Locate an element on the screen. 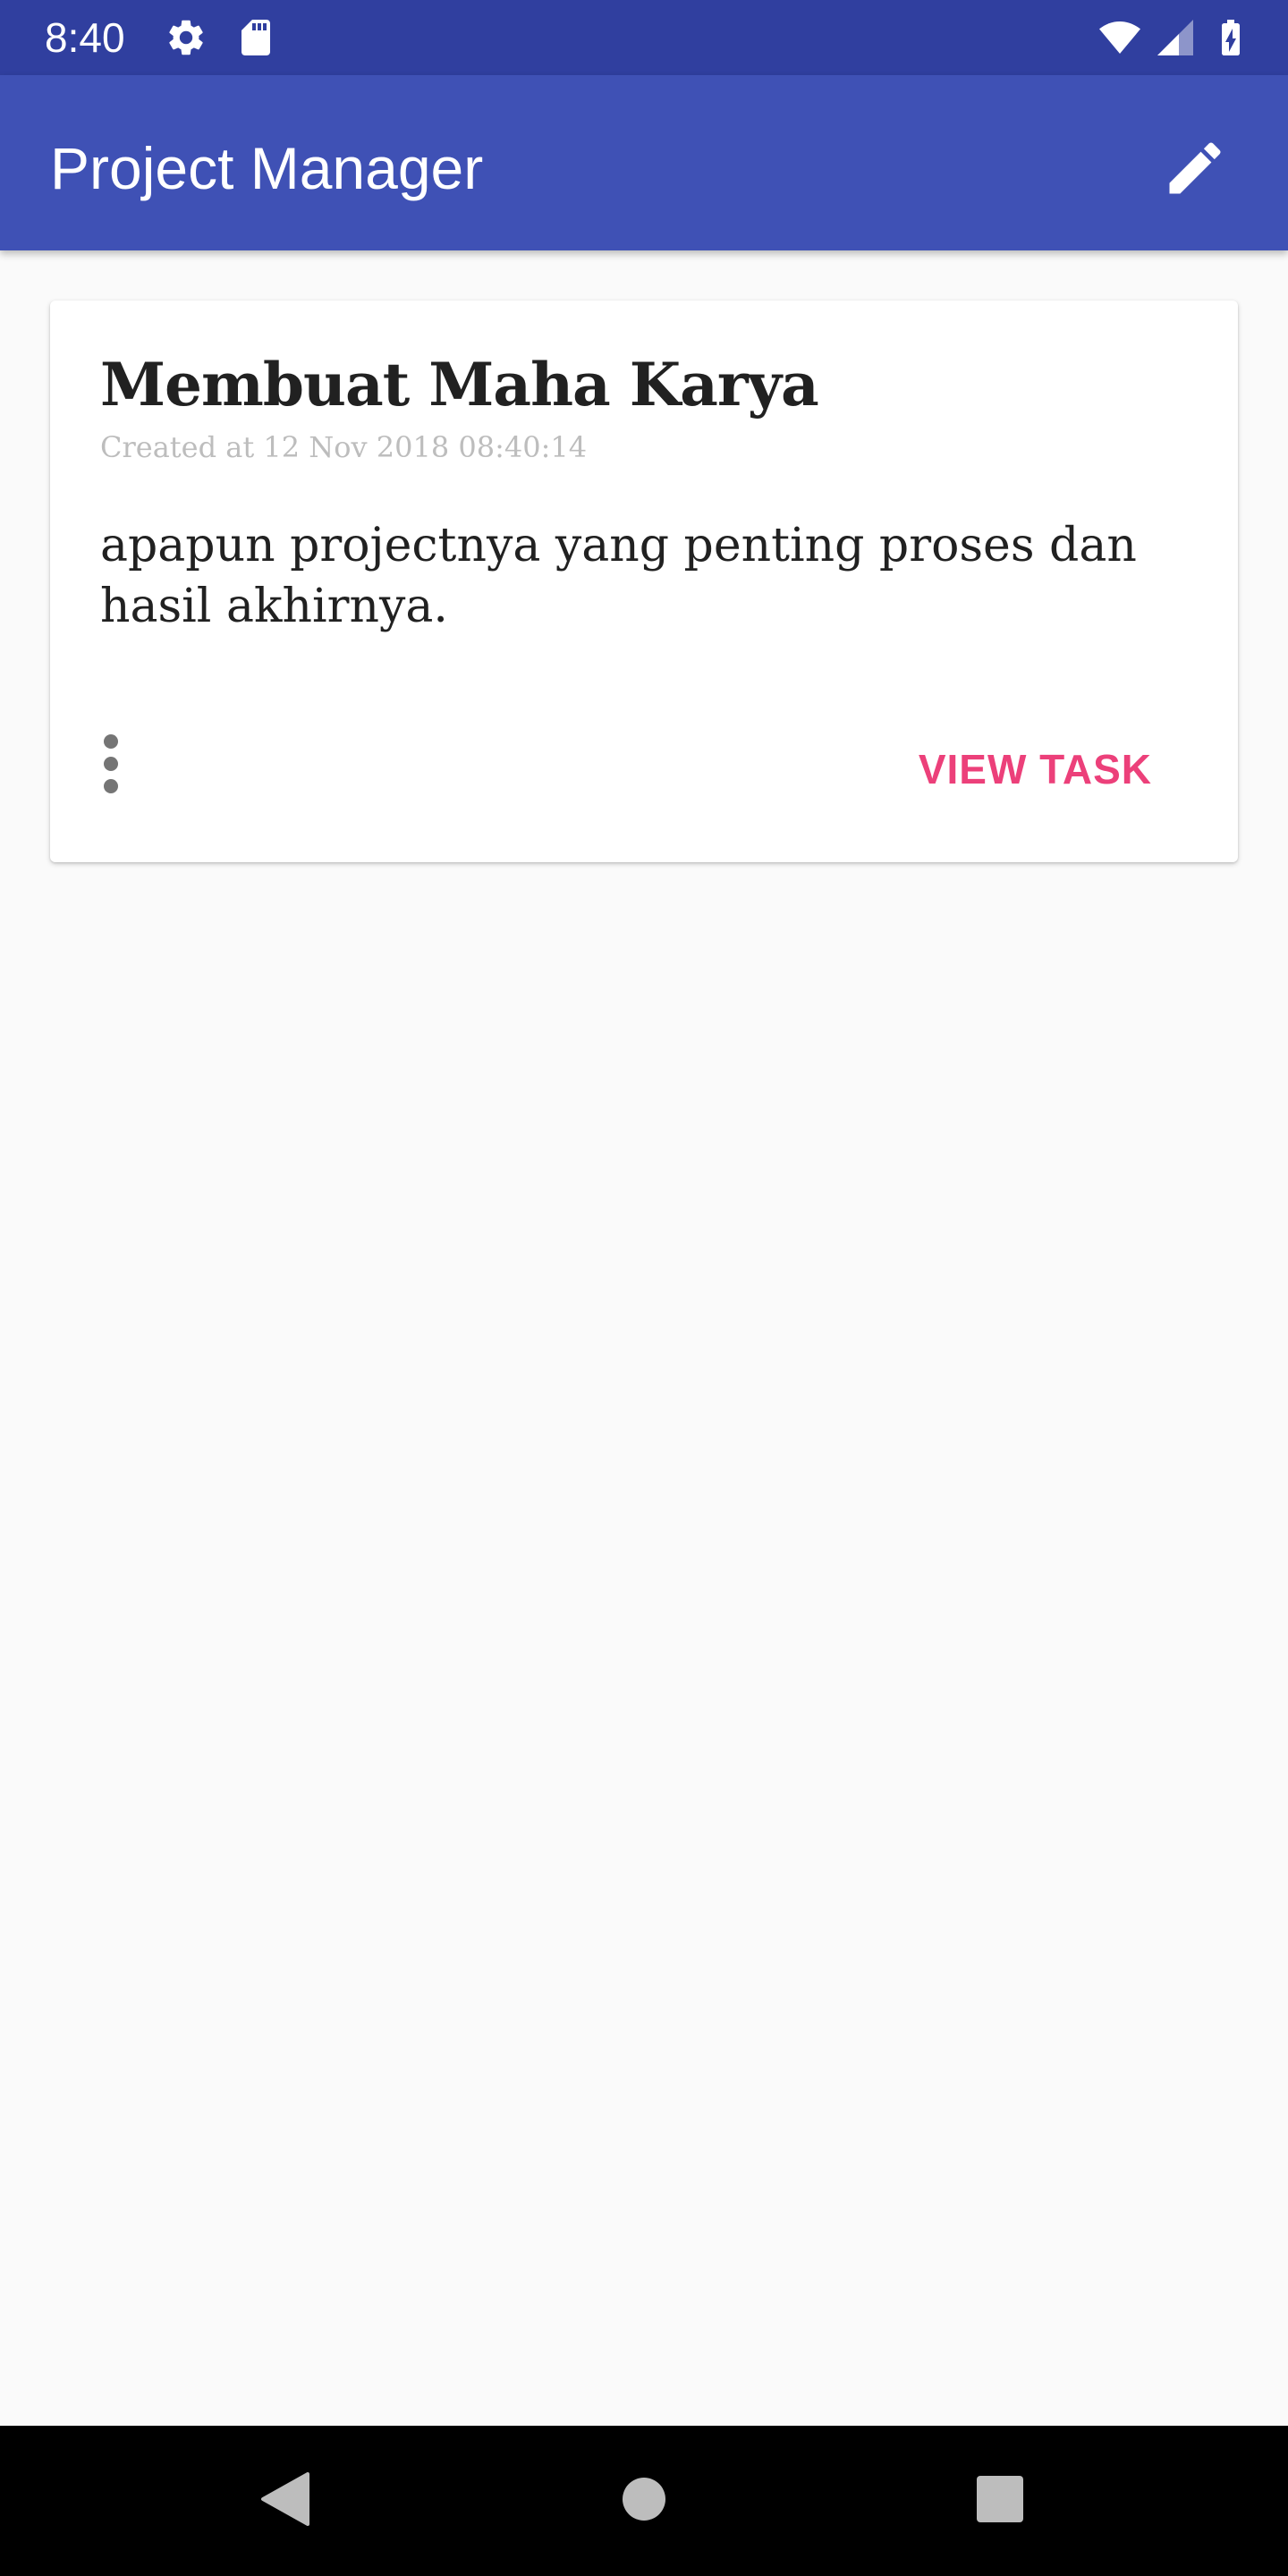 The height and width of the screenshot is (2576, 1288). home-icon is located at coordinates (644, 2501).